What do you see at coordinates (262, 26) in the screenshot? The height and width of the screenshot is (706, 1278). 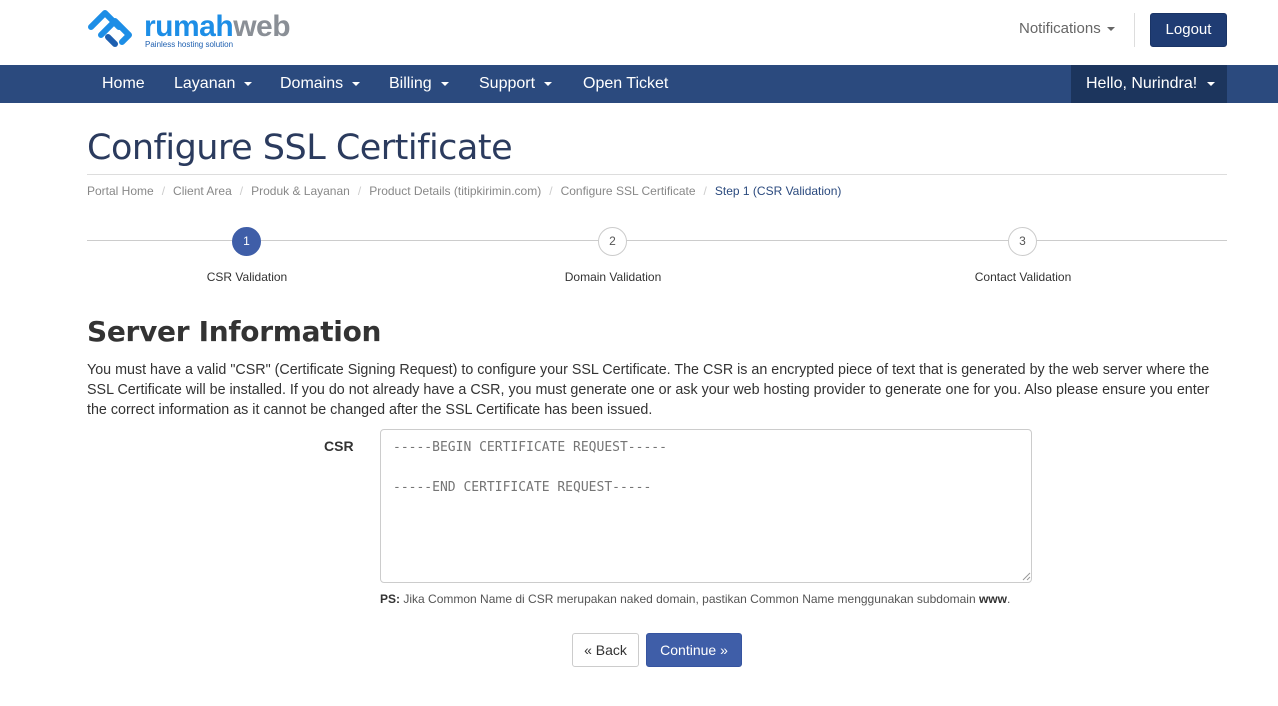 I see `logo-word-b: web` at bounding box center [262, 26].